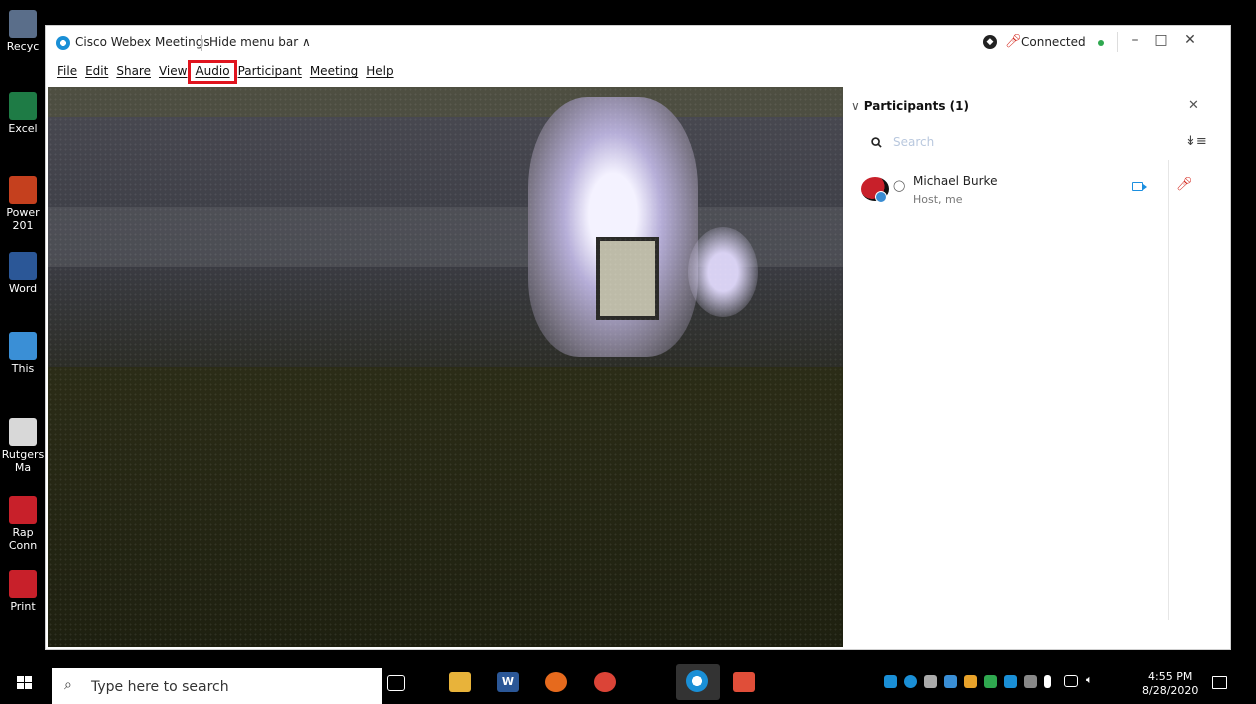 This screenshot has height=704, width=1256. I want to click on tray-shield-icon, so click(990, 681).